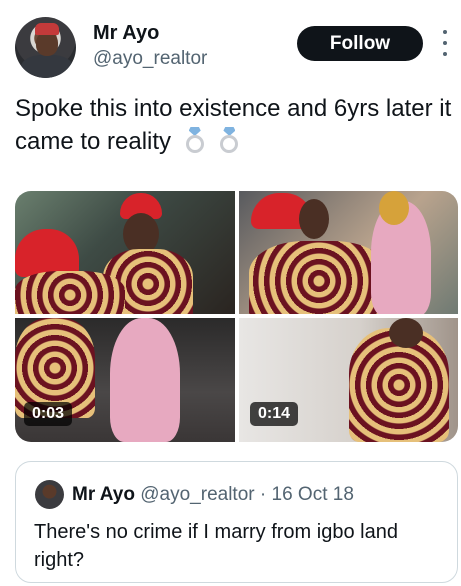 The image size is (461, 586). I want to click on avatar-body, so click(47, 66).